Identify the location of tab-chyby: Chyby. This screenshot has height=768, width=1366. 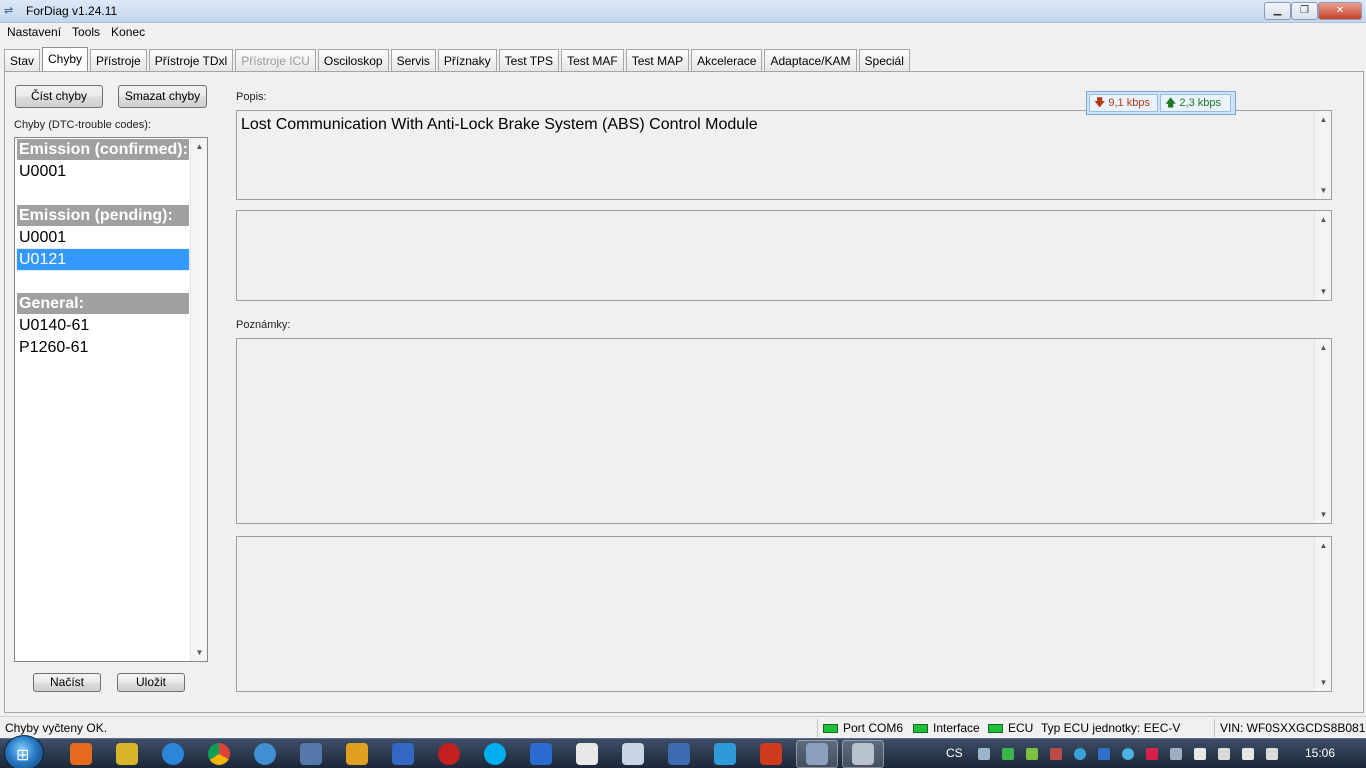
(65, 59).